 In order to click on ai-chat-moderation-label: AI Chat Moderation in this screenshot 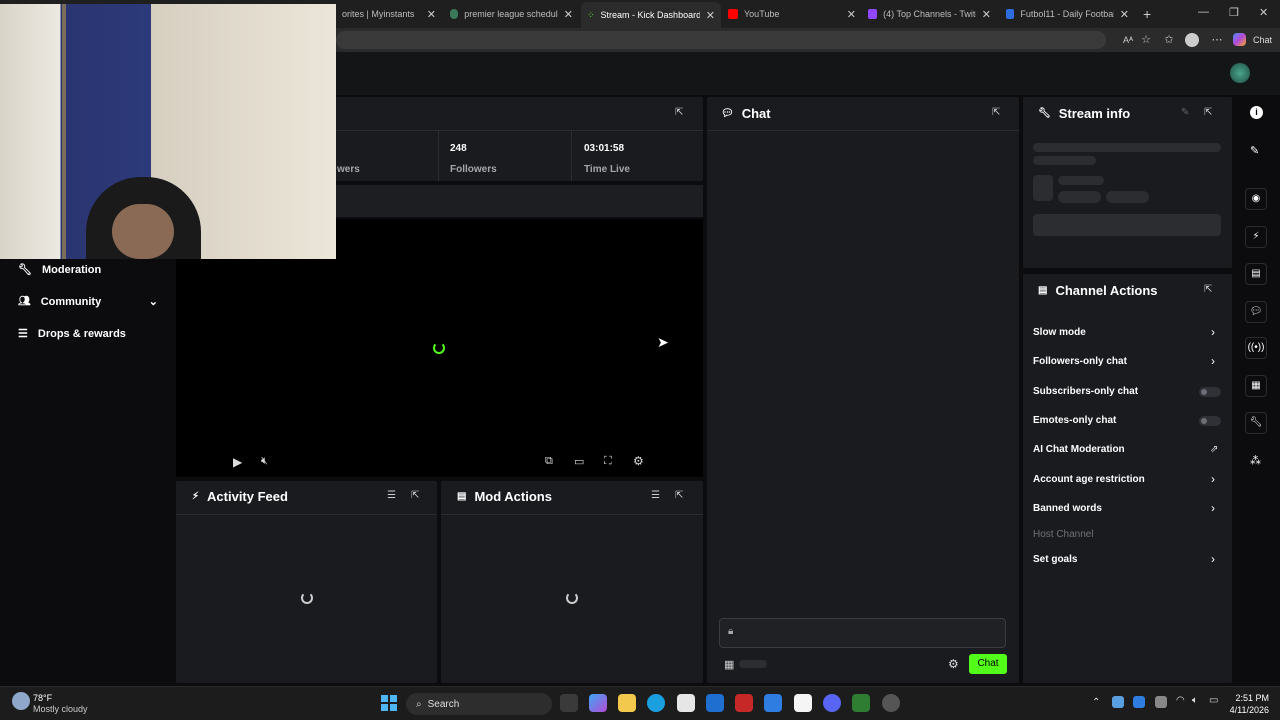, I will do `click(1079, 449)`.